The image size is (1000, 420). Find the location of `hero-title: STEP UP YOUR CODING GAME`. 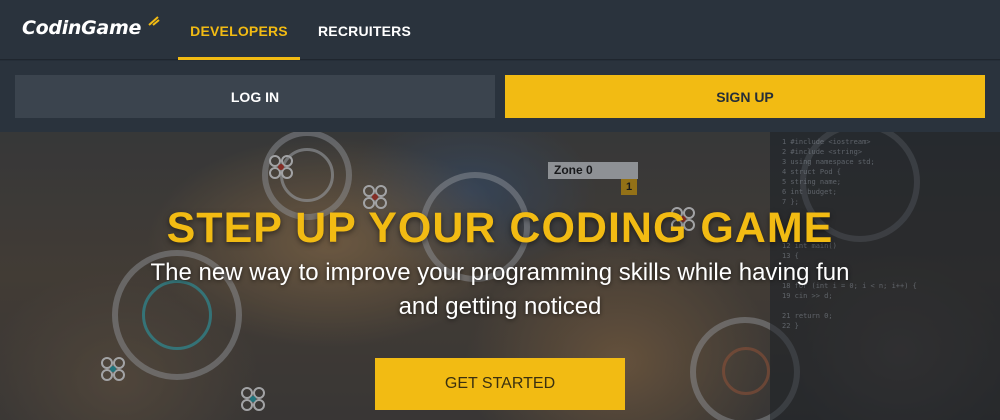

hero-title: STEP UP YOUR CODING GAME is located at coordinates (500, 228).